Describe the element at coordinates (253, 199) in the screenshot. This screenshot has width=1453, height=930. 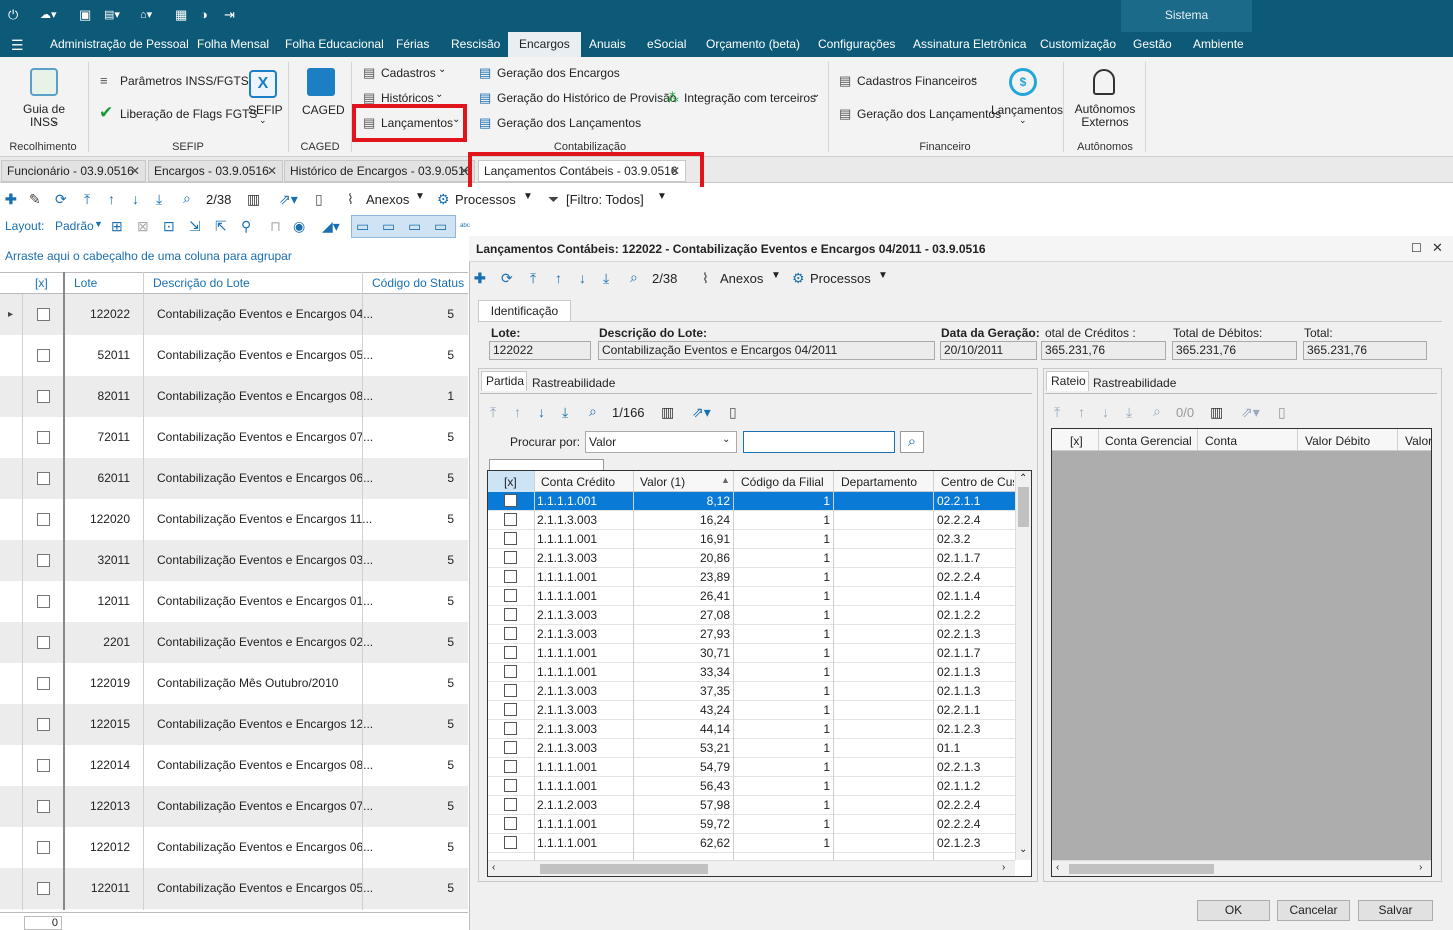
I see `columns-icon: ▥` at that location.